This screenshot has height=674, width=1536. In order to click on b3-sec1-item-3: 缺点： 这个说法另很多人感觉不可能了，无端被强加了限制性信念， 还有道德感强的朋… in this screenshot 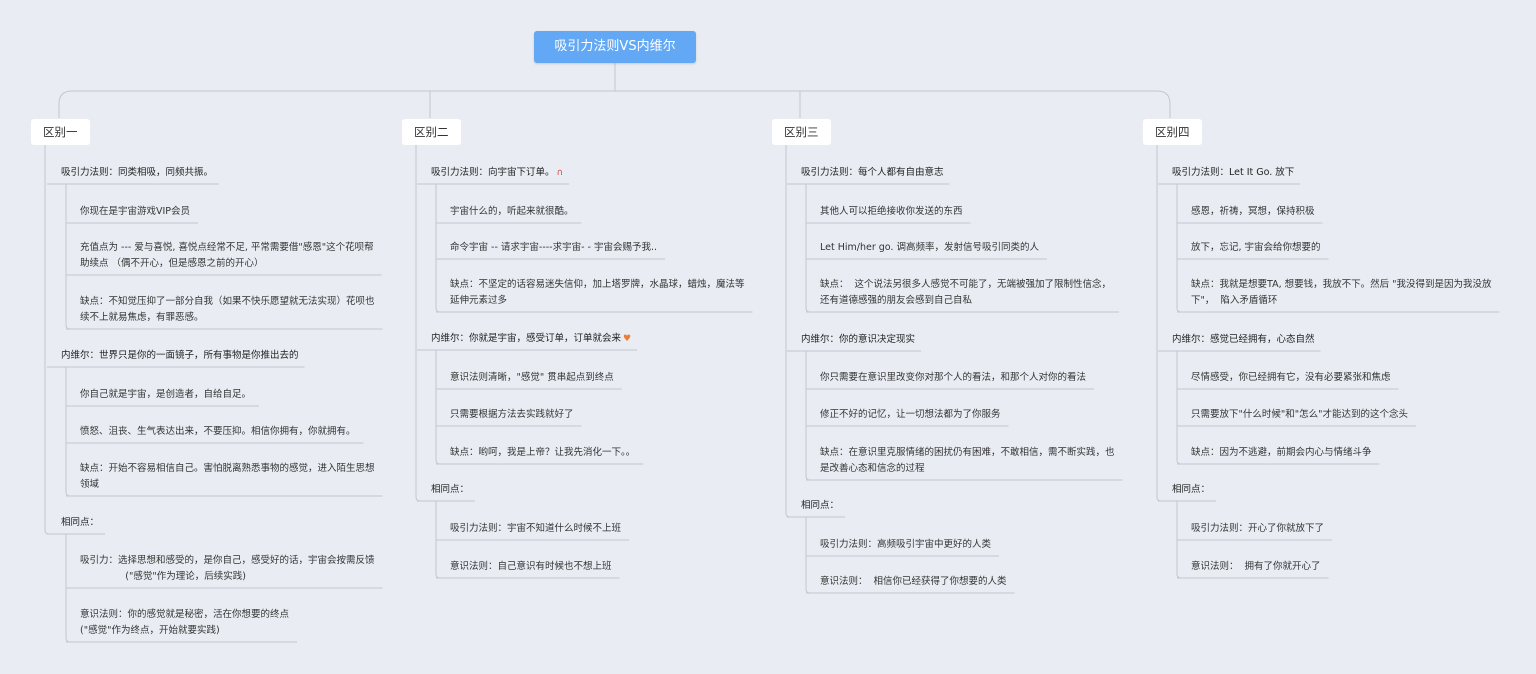, I will do `click(965, 293)`.